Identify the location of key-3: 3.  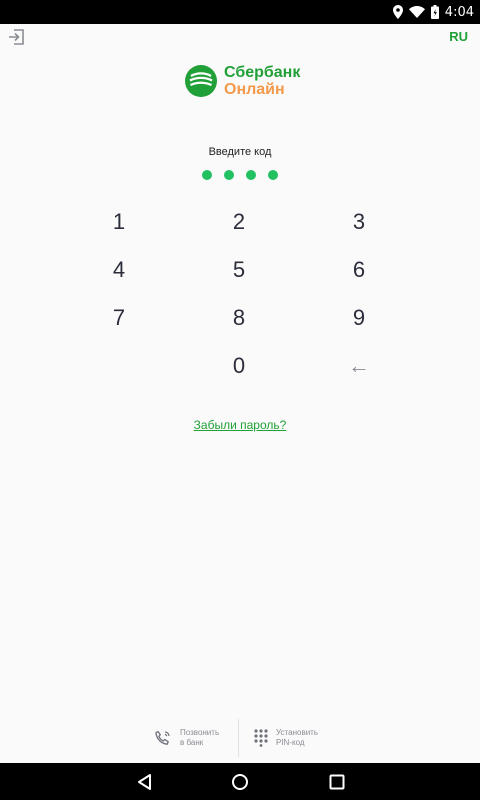
(359, 222).